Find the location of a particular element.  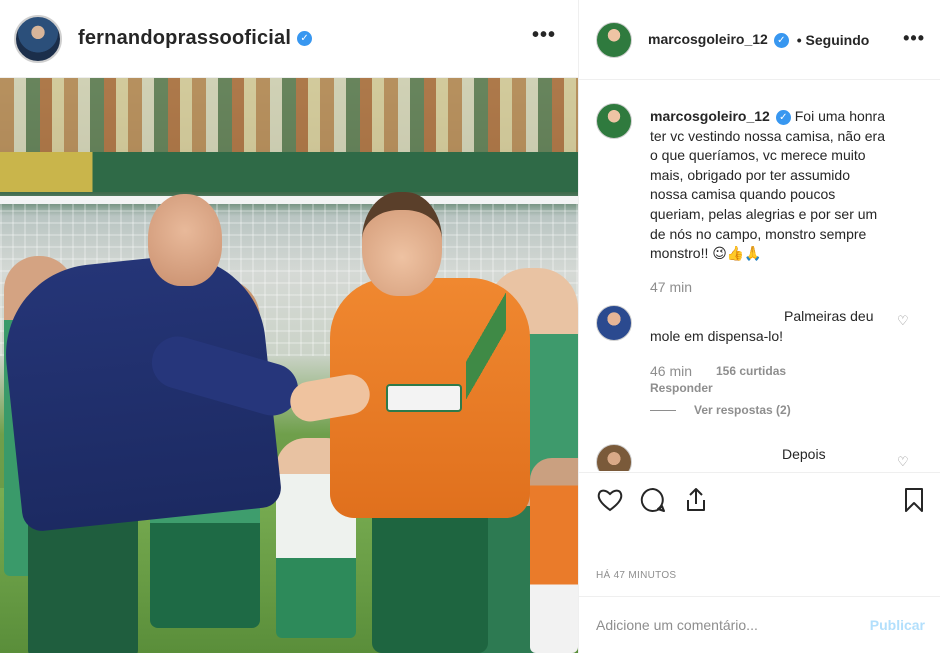

post-header: fernandoprassooficial ✓ ••• is located at coordinates (289, 39).